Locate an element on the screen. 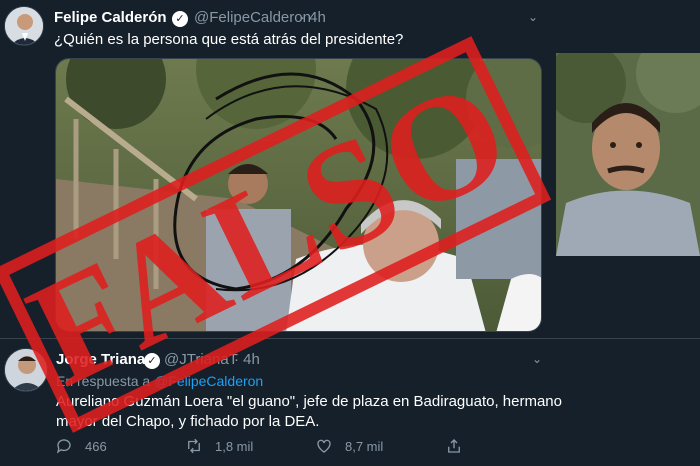 The image size is (700, 466). retweet-count: 1,8 mil is located at coordinates (234, 446).